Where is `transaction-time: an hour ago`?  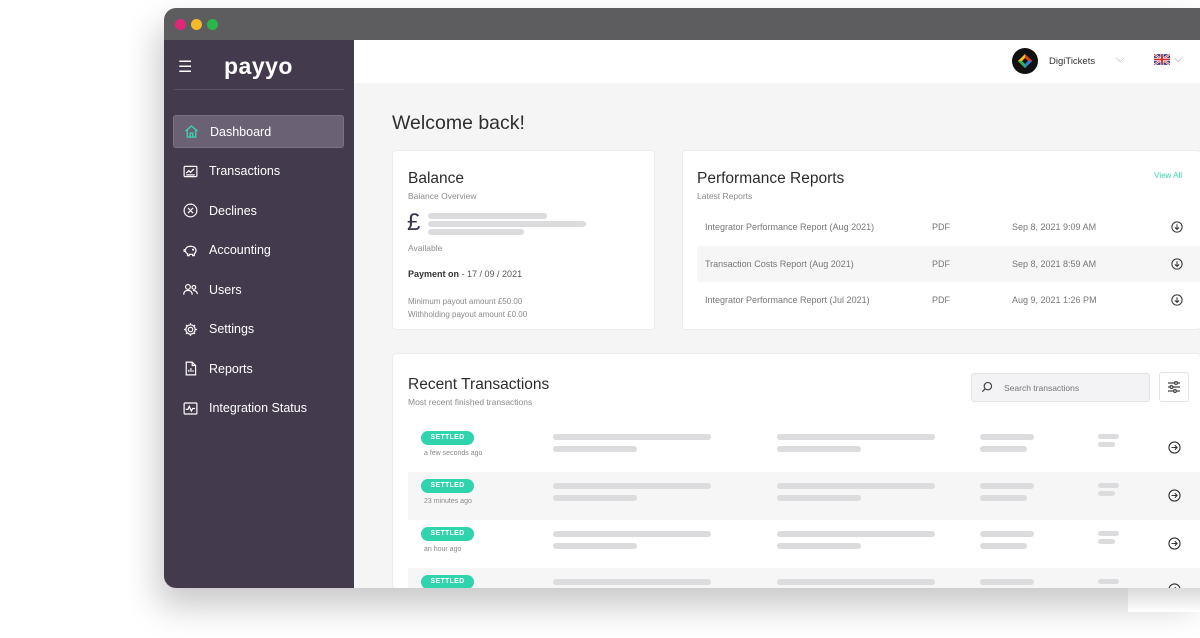
transaction-time: an hour ago is located at coordinates (443, 549).